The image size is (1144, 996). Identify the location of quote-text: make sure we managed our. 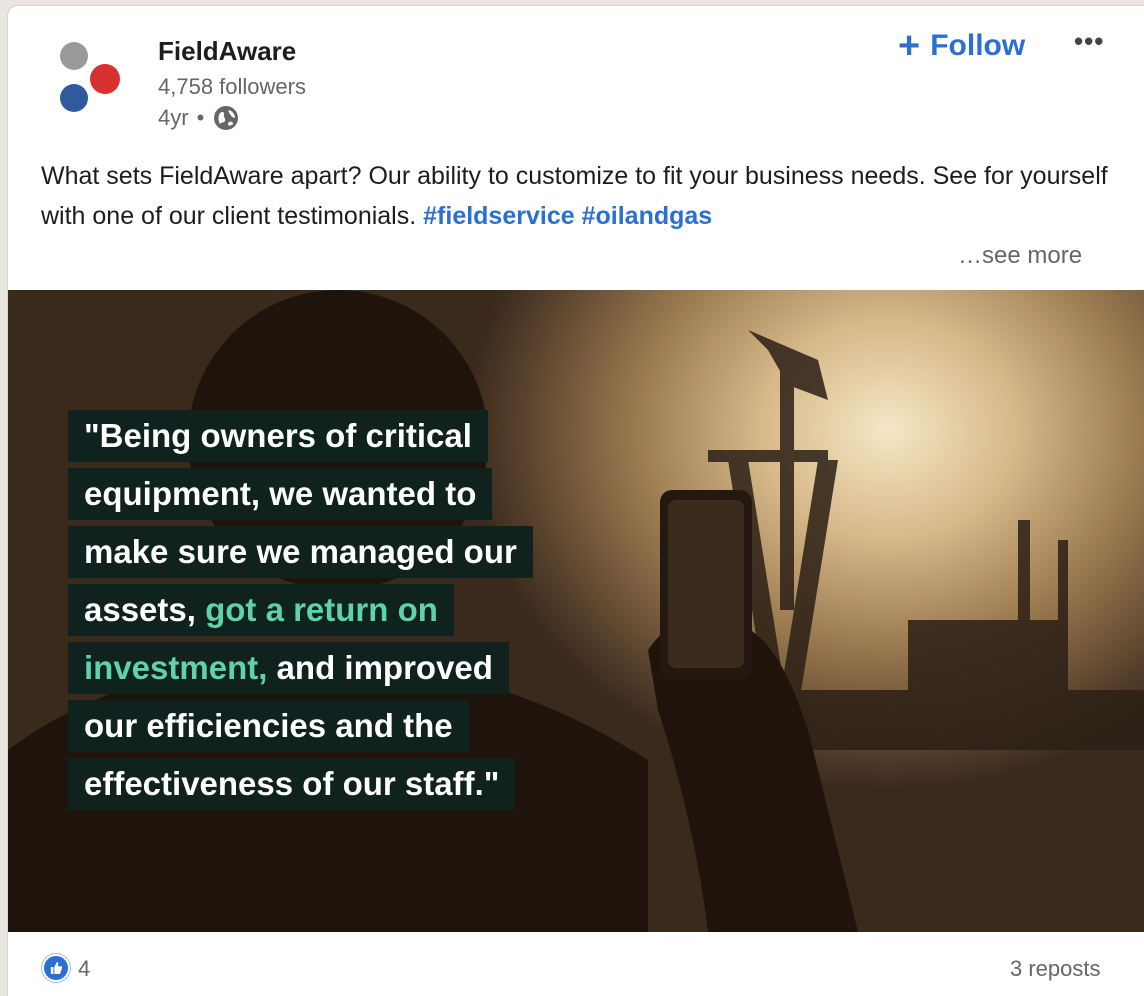
(300, 551).